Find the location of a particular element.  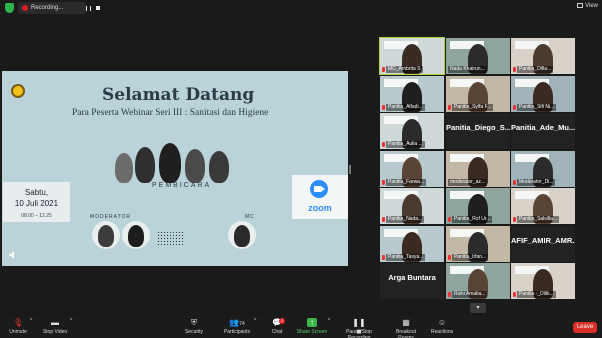

mc-label: MC is located at coordinates (250, 217).